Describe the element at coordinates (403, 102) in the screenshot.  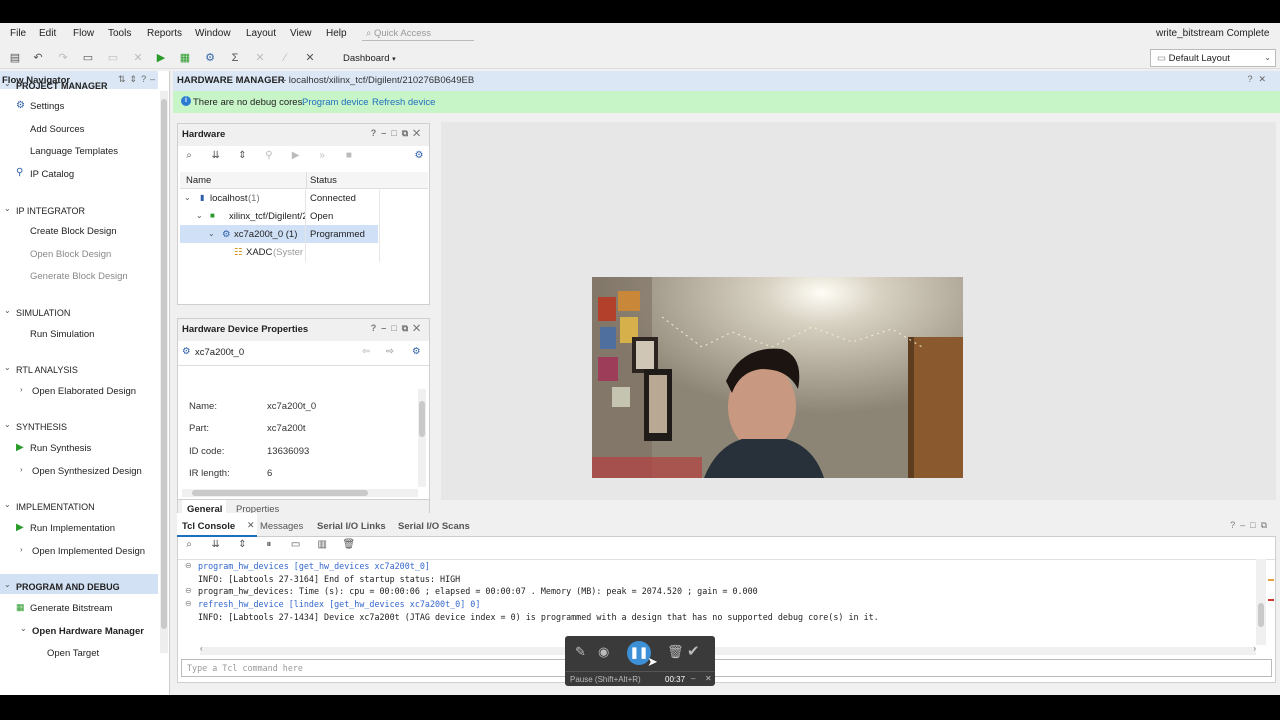
I see `refresh-device-link: Refresh device` at that location.